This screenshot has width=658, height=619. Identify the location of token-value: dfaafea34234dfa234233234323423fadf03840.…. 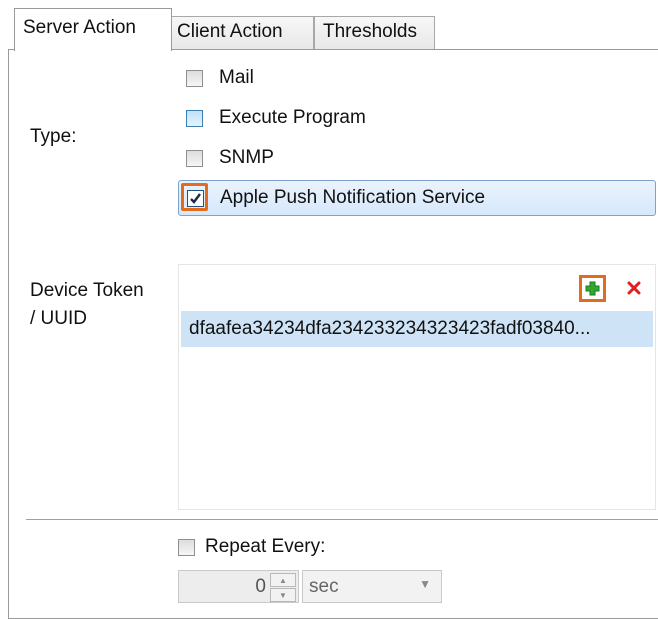
(390, 328).